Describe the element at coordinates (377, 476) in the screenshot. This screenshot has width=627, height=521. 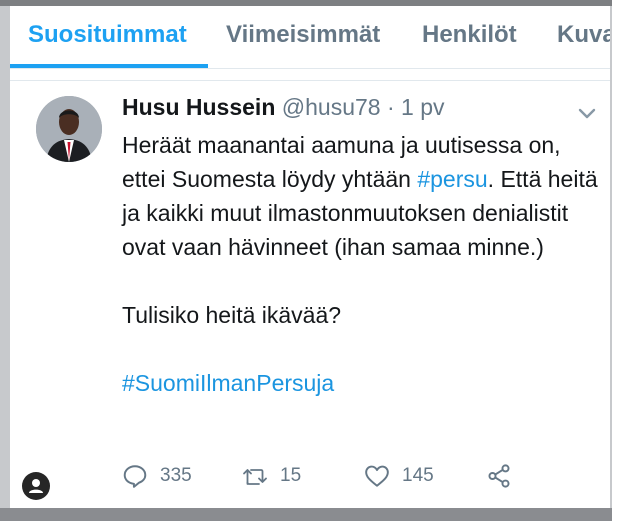
I see `like-icon` at that location.